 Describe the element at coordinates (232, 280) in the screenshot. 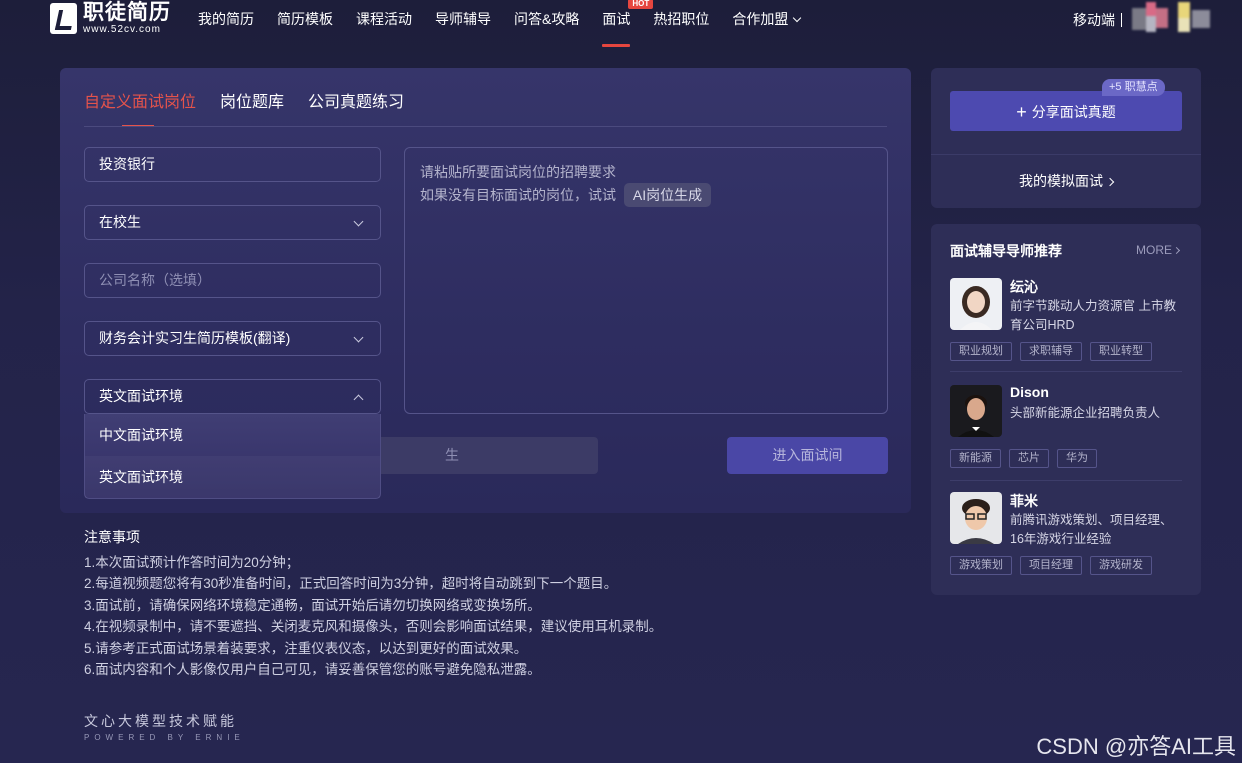

I see `company-input: 公司名称（选填）` at that location.